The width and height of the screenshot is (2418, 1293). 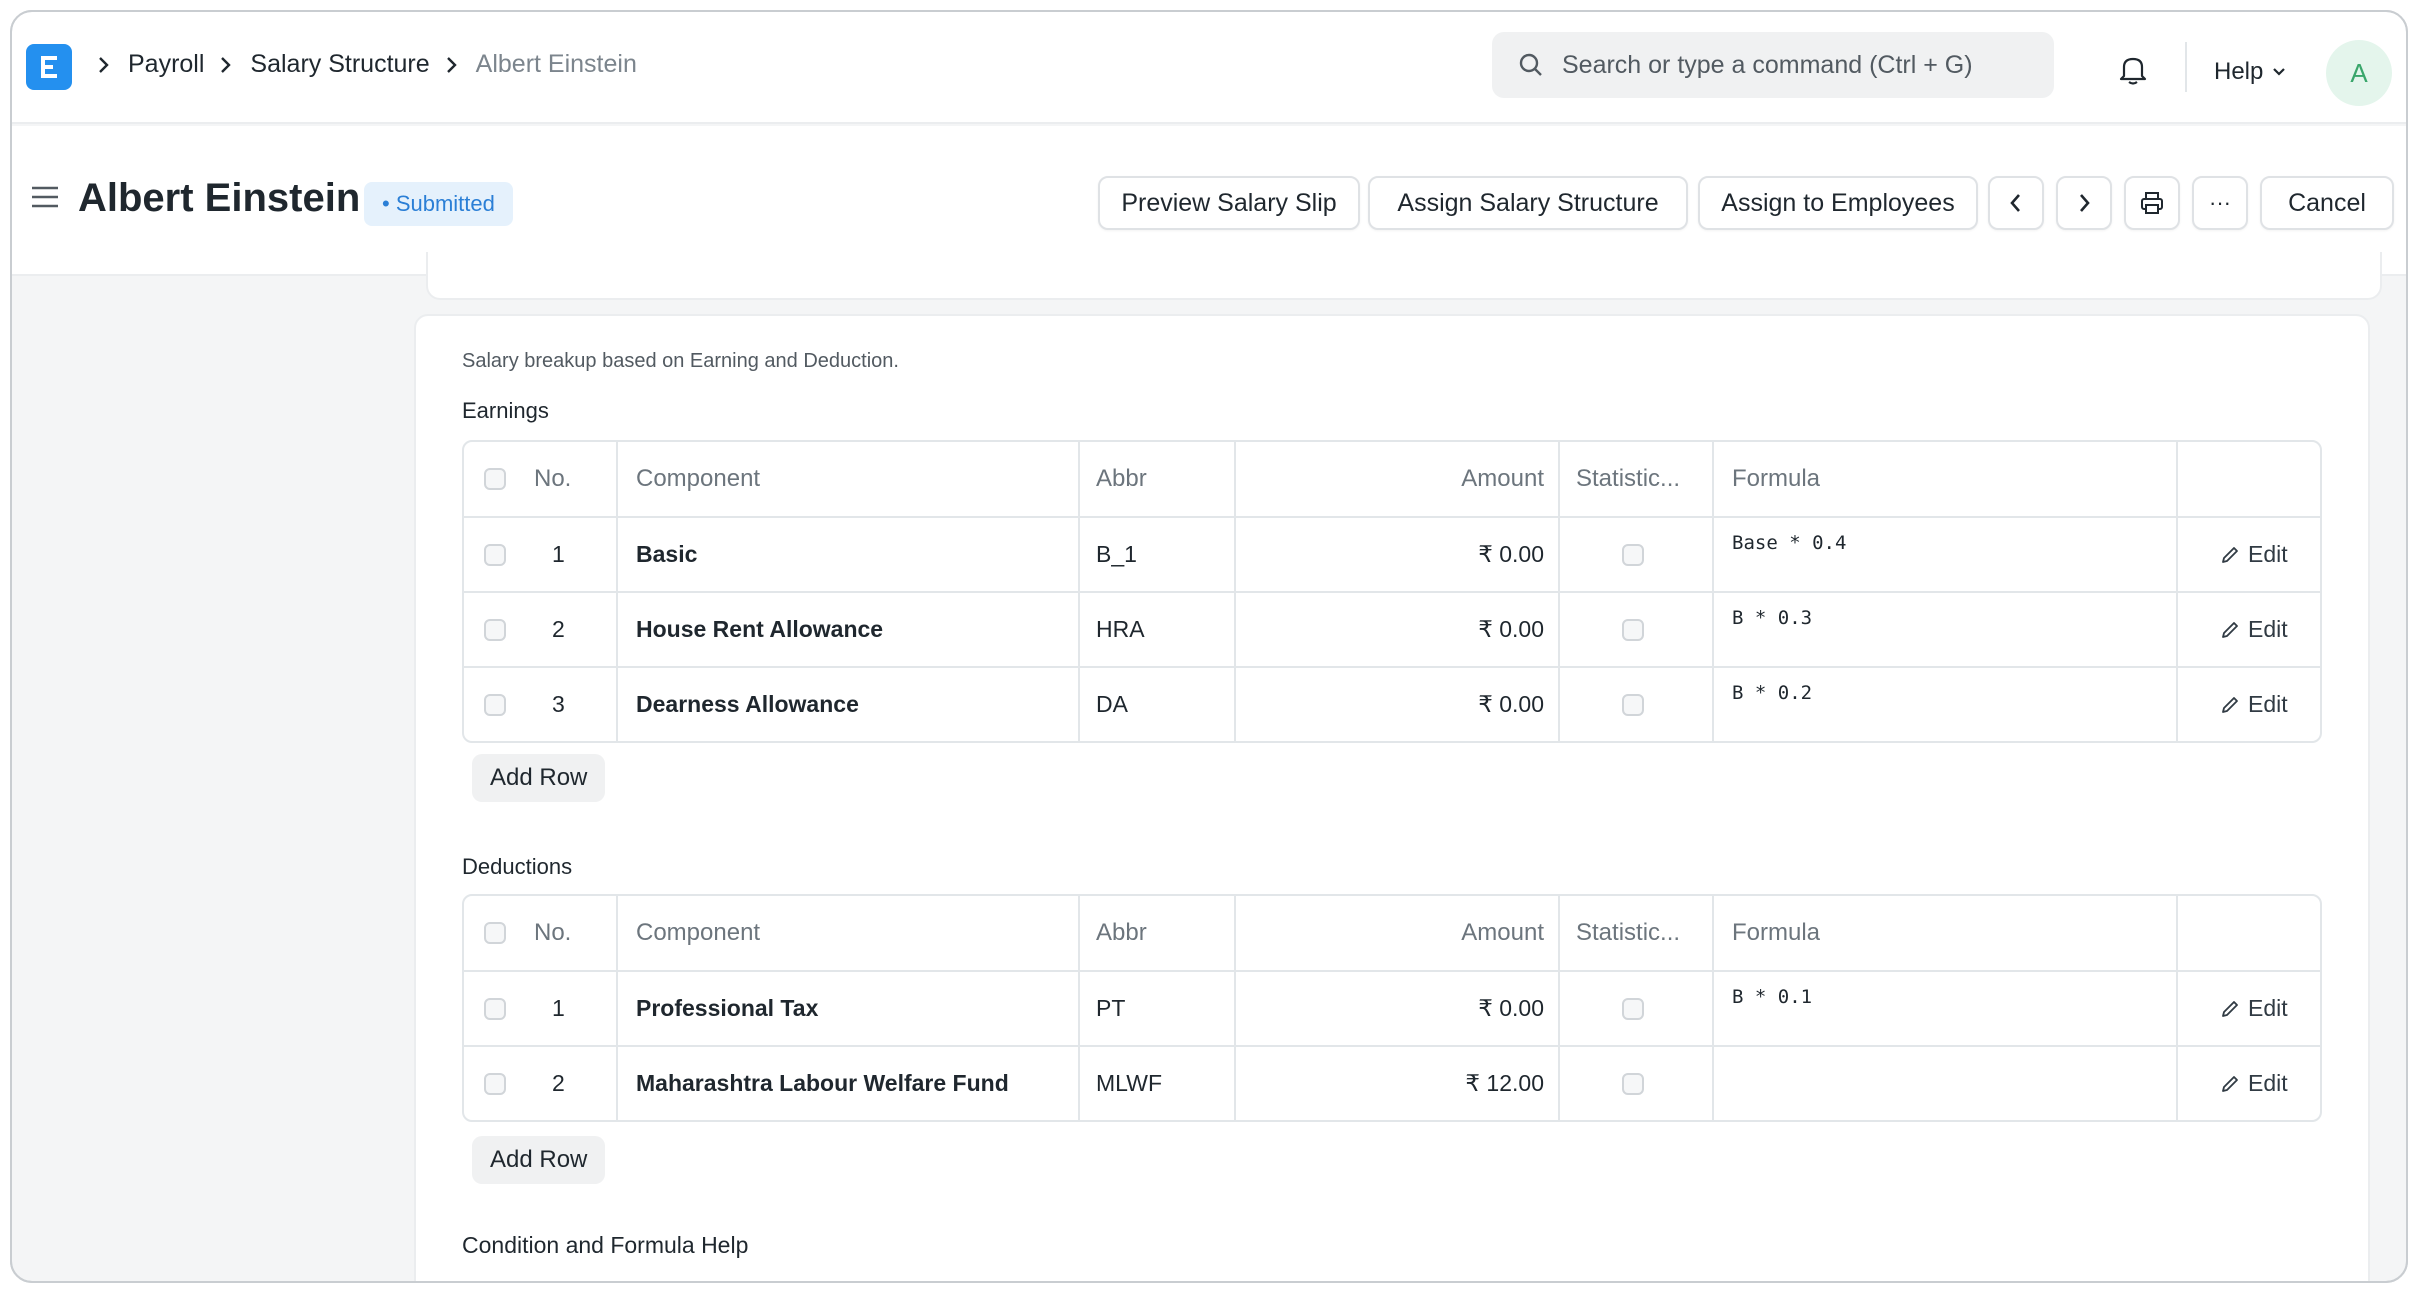 What do you see at coordinates (1789, 543) in the screenshot?
I see `row-formula: Base * 0.4` at bounding box center [1789, 543].